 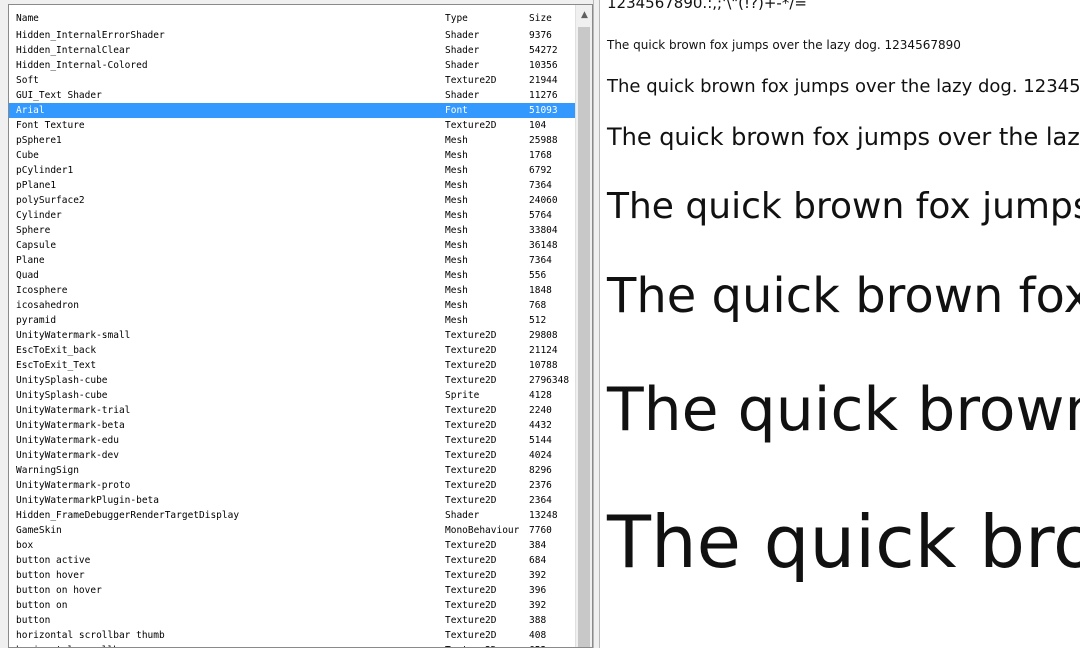 I want to click on table-row: button on hover Texture2D 396, so click(x=292, y=590).